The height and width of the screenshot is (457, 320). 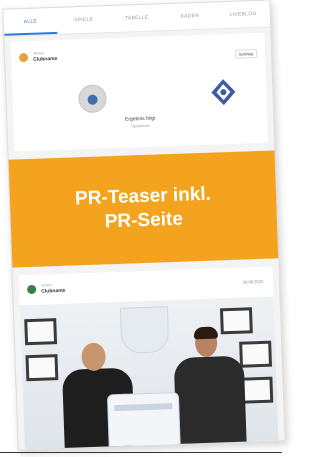 What do you see at coordinates (30, 21) in the screenshot?
I see `tab-all: ALLE` at bounding box center [30, 21].